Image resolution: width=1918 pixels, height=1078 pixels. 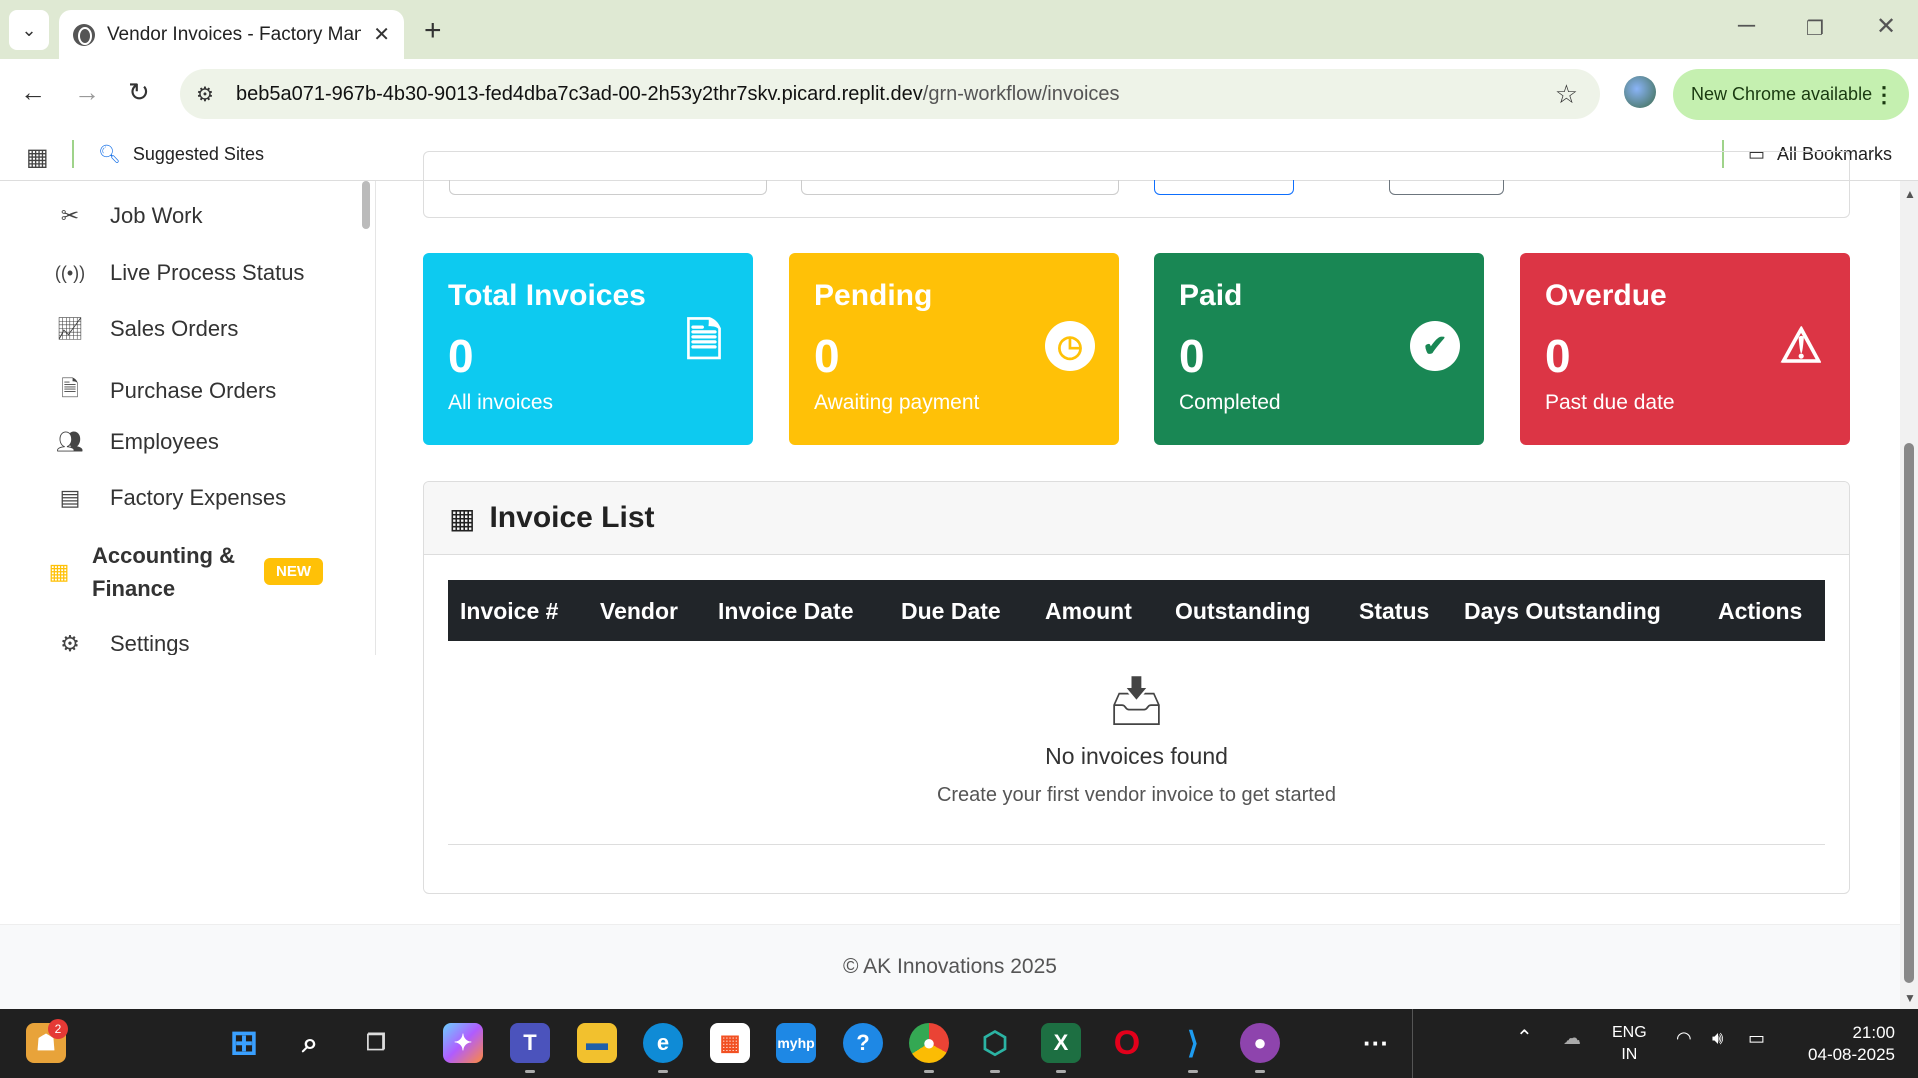 I want to click on edge-icon: e, so click(x=663, y=1043).